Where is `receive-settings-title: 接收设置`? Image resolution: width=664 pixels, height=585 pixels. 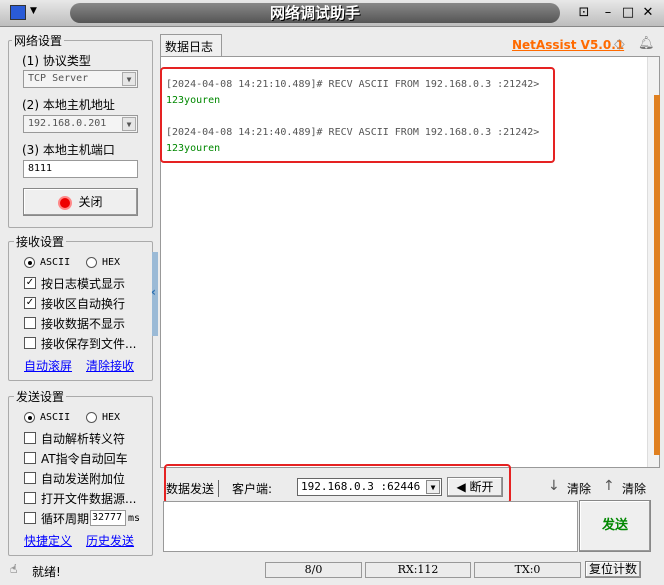
receive-settings-title: 接收设置 is located at coordinates (40, 241).